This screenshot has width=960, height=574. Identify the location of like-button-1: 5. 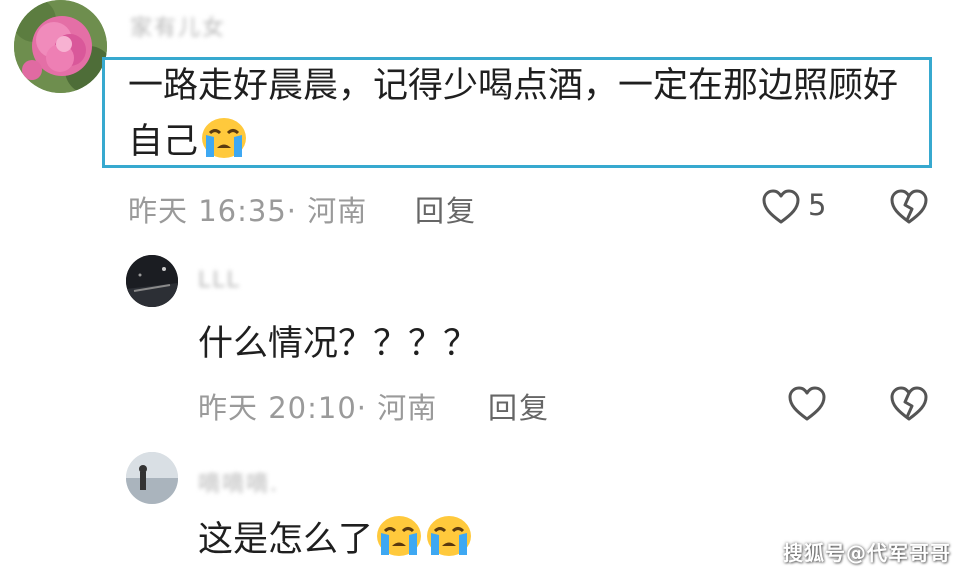
(800, 208).